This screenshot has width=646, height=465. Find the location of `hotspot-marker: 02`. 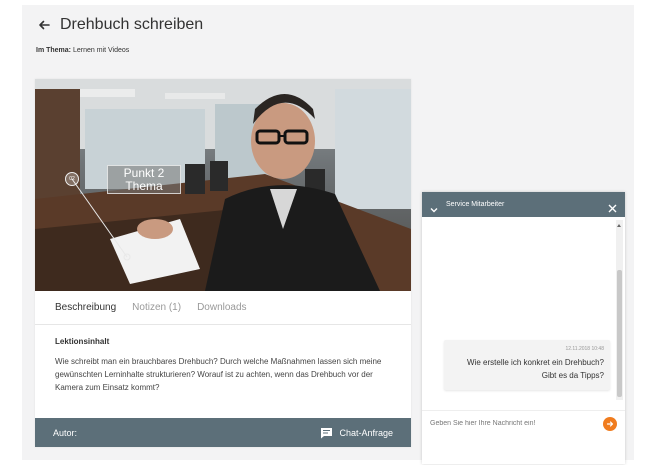

hotspot-marker: 02 is located at coordinates (72, 179).